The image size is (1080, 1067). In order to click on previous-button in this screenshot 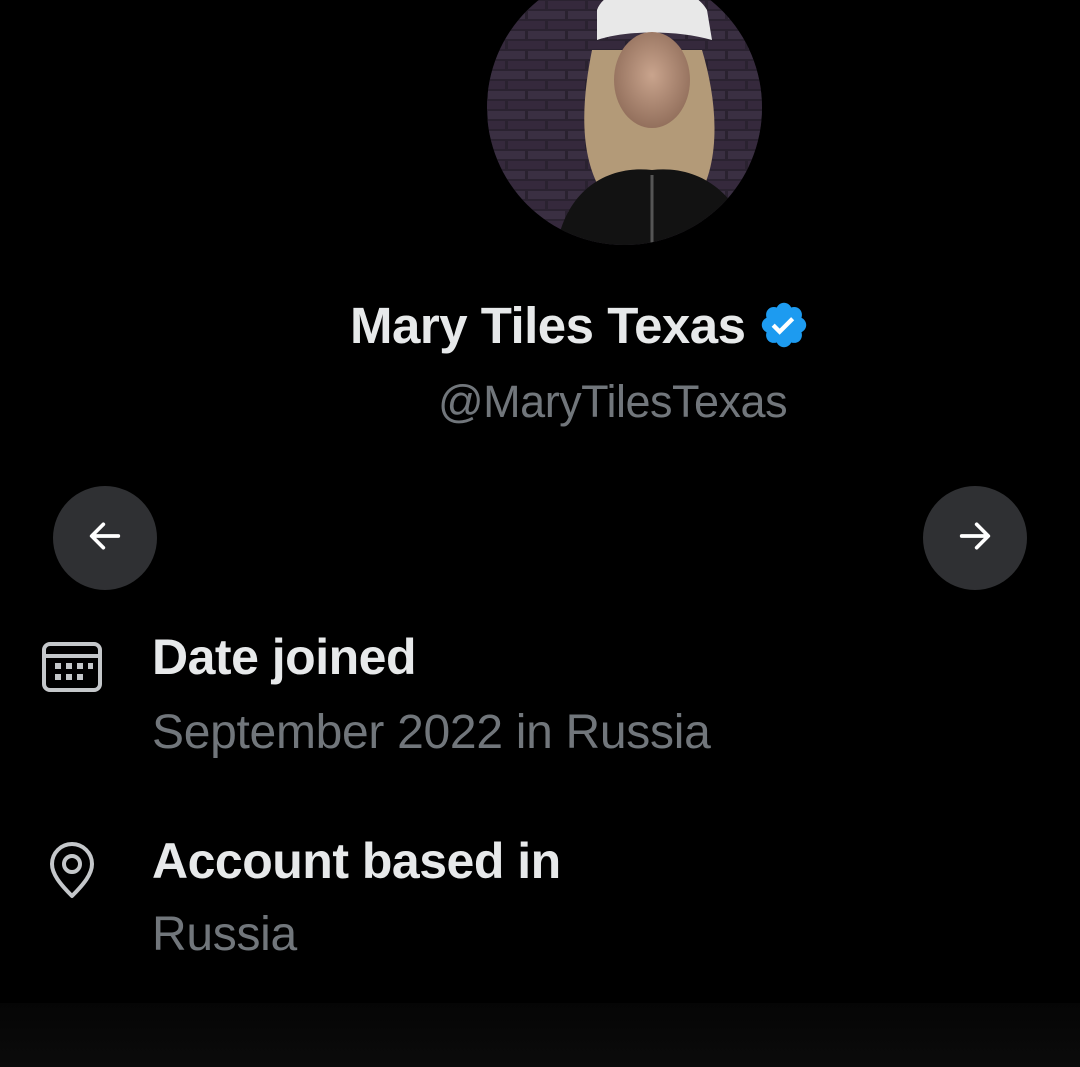, I will do `click(105, 538)`.